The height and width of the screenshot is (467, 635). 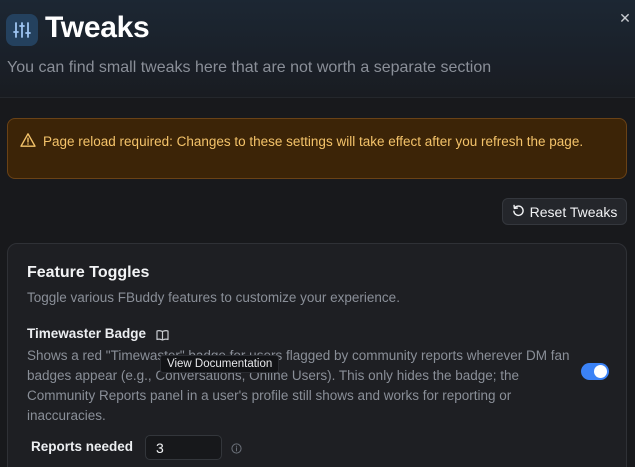 What do you see at coordinates (28, 142) in the screenshot?
I see `warning-icon` at bounding box center [28, 142].